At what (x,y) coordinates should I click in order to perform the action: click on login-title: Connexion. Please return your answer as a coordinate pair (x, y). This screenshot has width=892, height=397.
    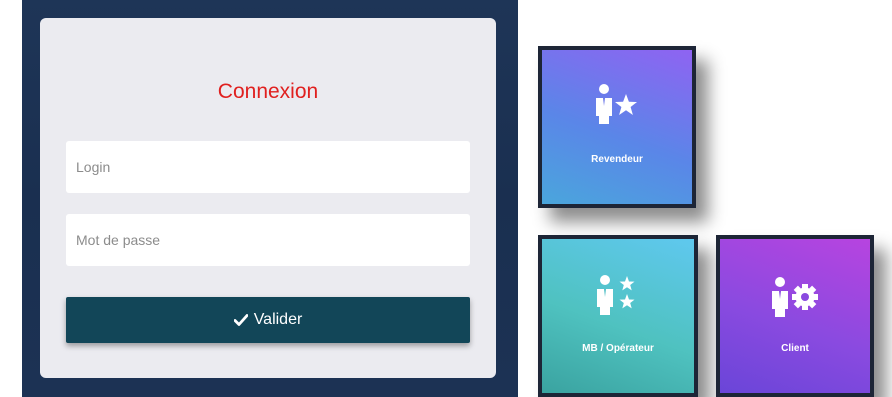
    Looking at the image, I should click on (268, 91).